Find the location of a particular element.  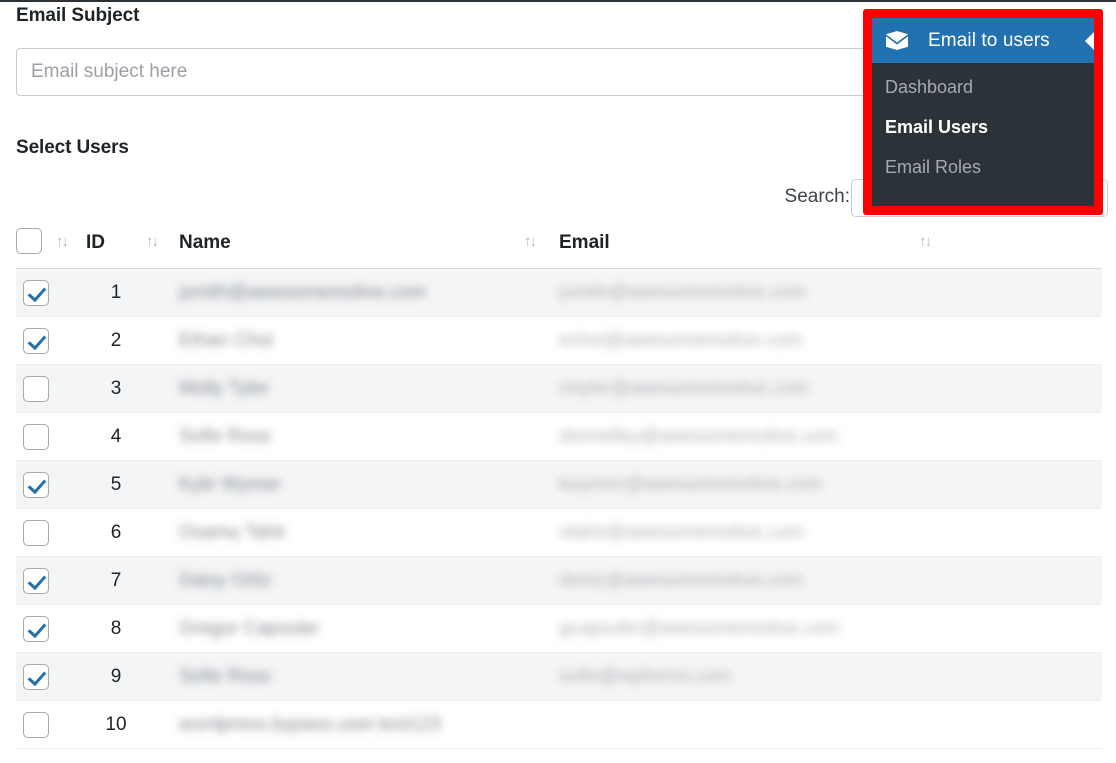

row-name-cell: Daisy Ortiz is located at coordinates (351, 580).